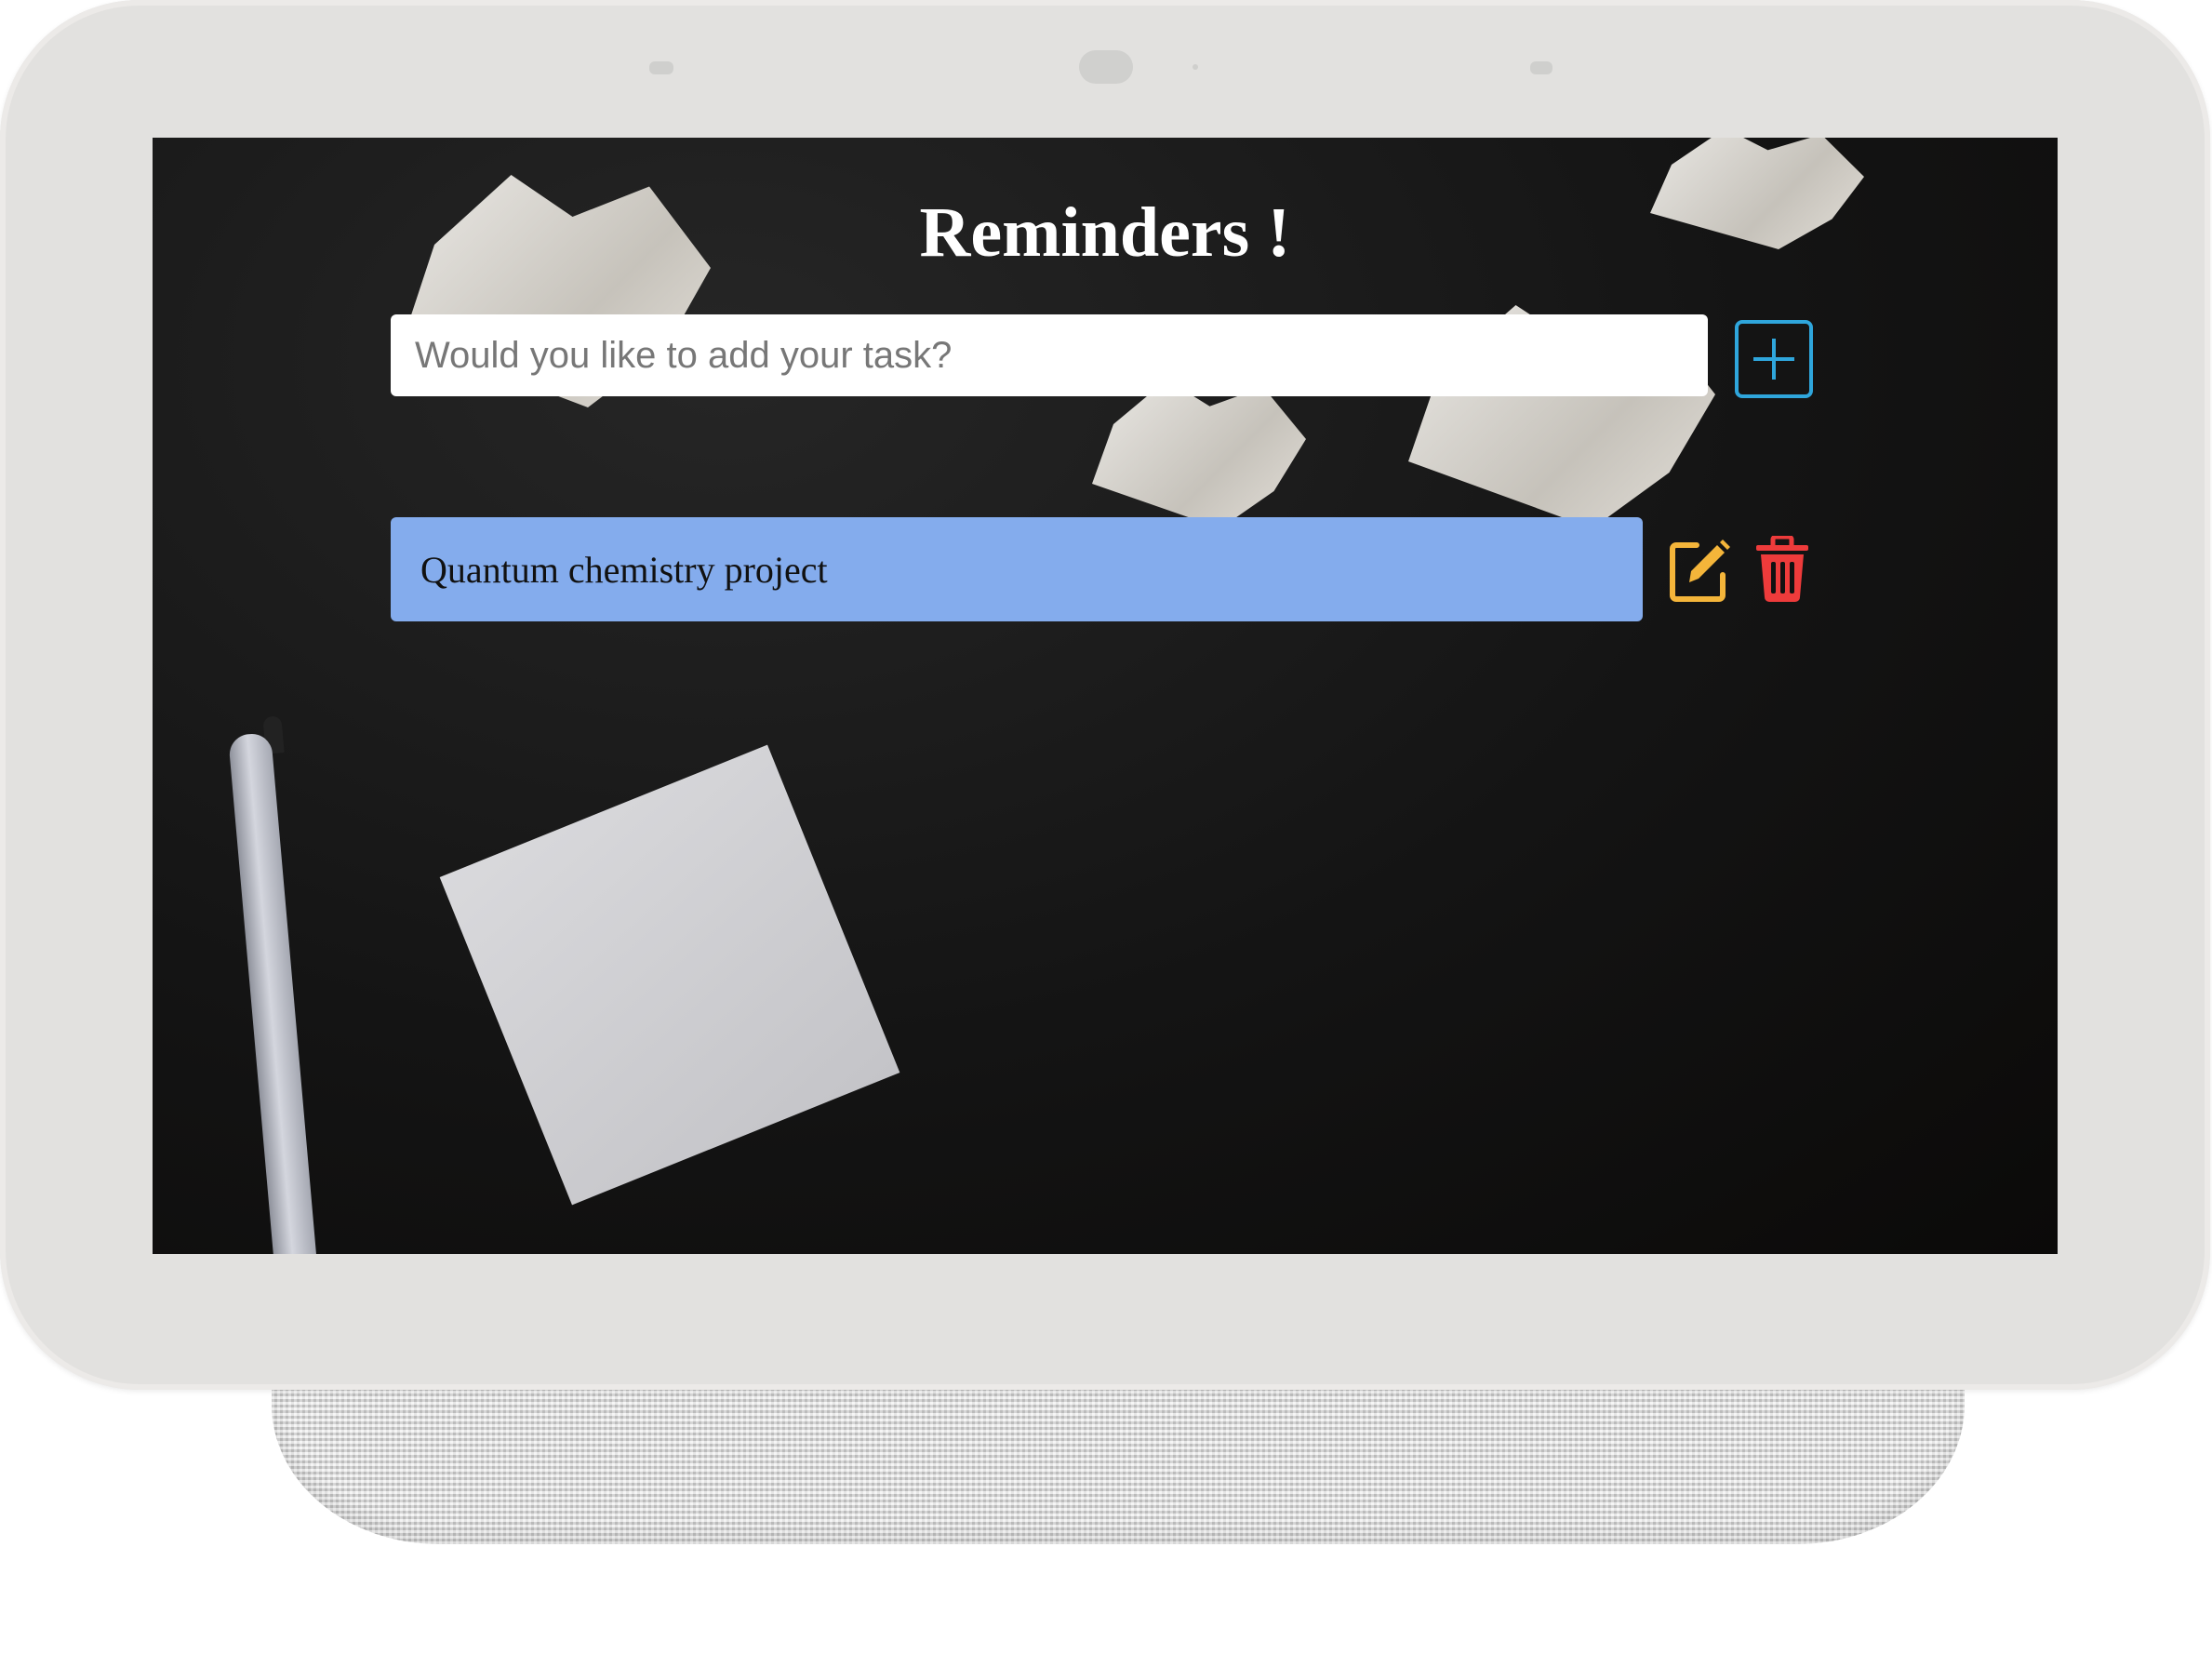 This screenshot has height=1667, width=2212. What do you see at coordinates (661, 67) in the screenshot?
I see `sensor-left` at bounding box center [661, 67].